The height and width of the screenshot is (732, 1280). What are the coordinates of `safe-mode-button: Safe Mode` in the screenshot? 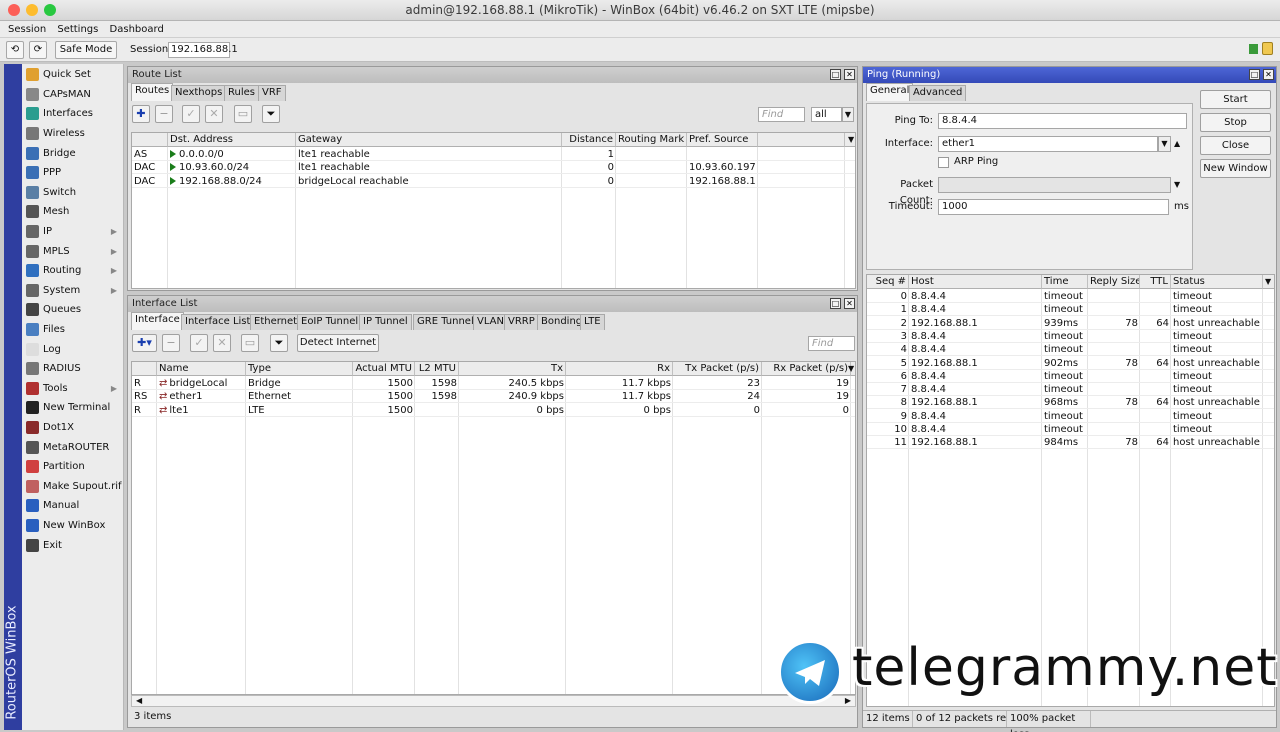 It's located at (86, 50).